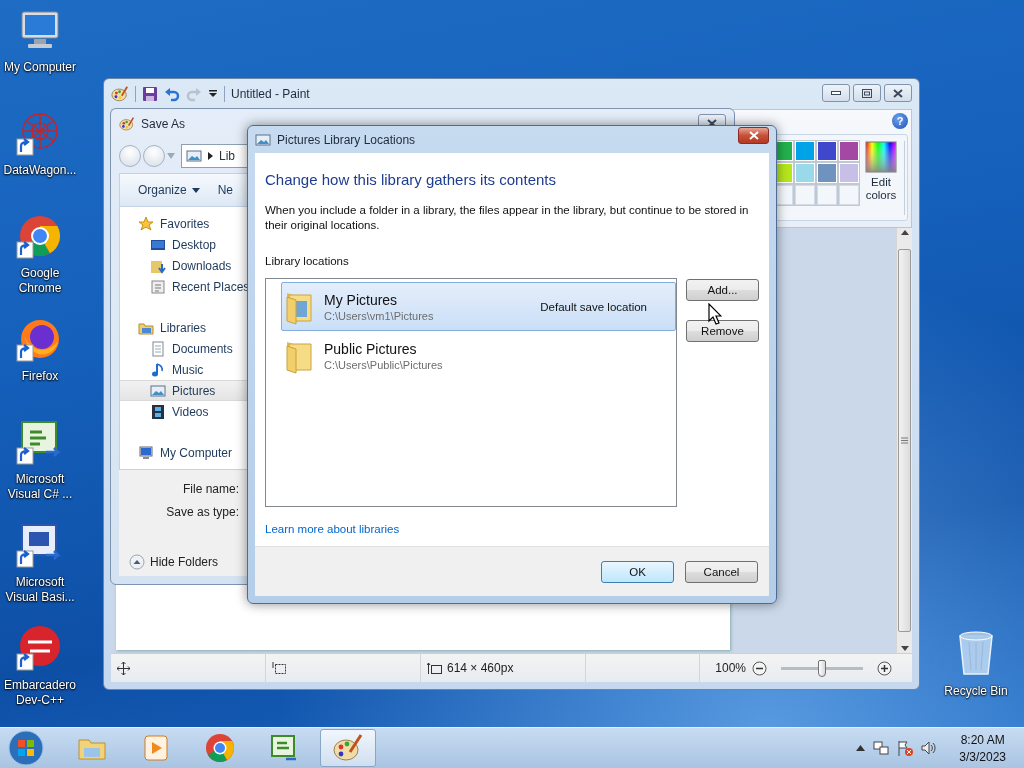 The width and height of the screenshot is (1024, 768). What do you see at coordinates (40, 263) in the screenshot?
I see `desktop-shortcut: Google Chrome` at bounding box center [40, 263].